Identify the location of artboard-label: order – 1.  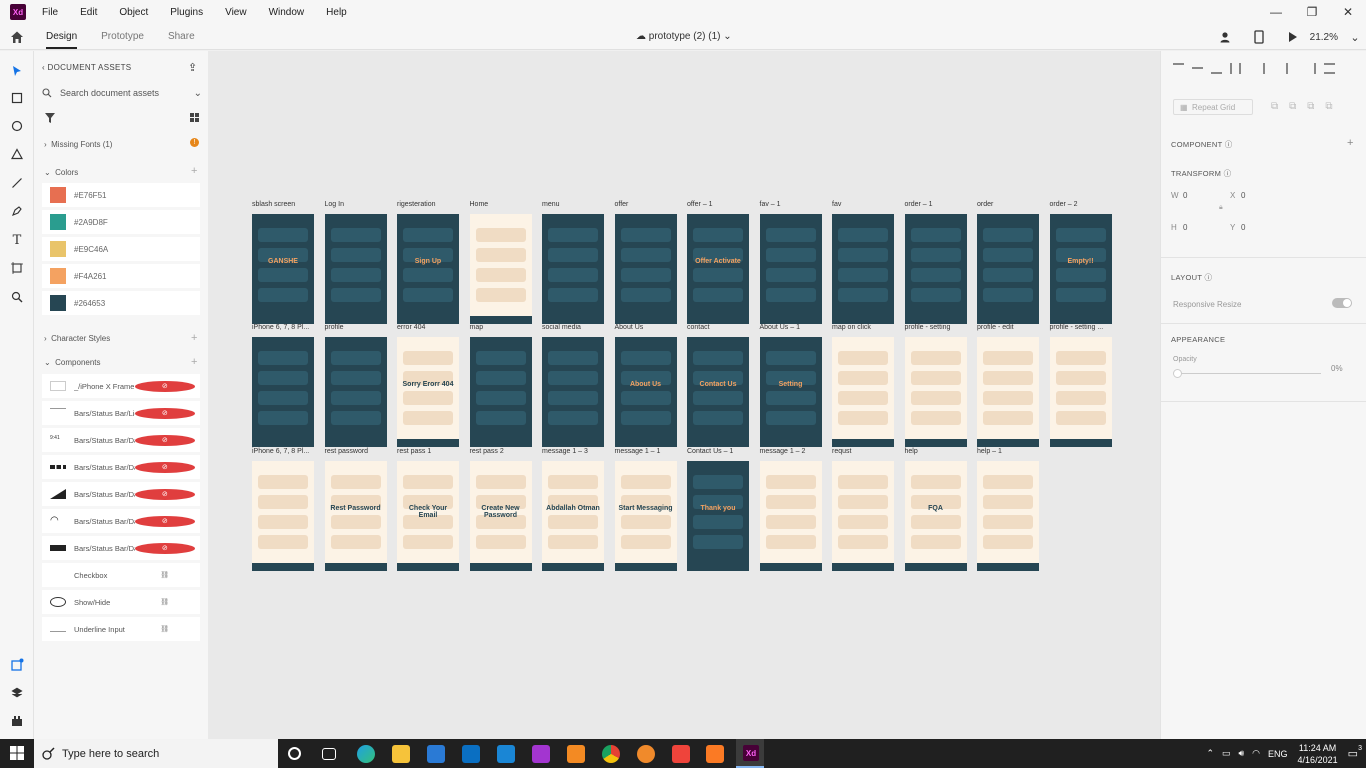
(919, 204).